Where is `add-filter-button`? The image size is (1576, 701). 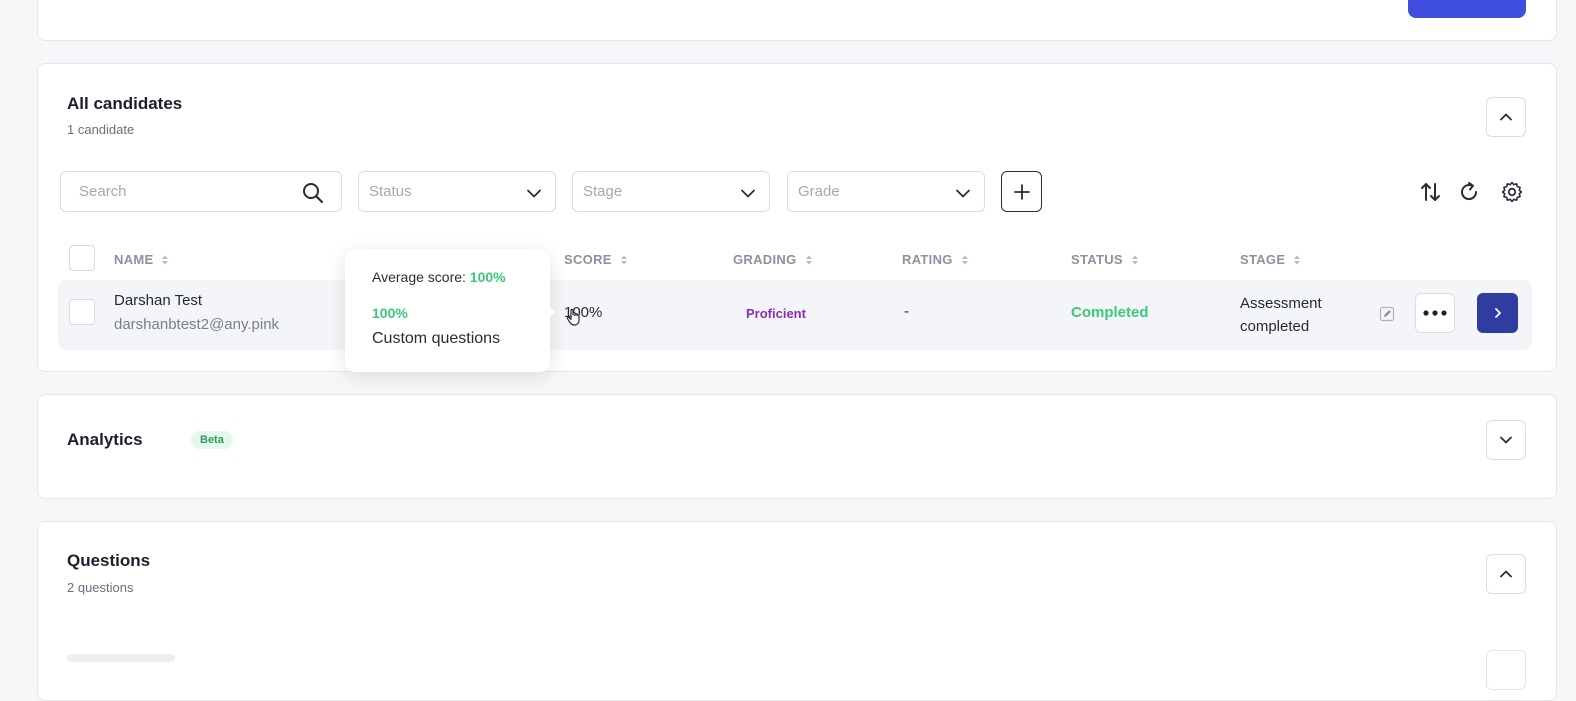
add-filter-button is located at coordinates (1021, 191).